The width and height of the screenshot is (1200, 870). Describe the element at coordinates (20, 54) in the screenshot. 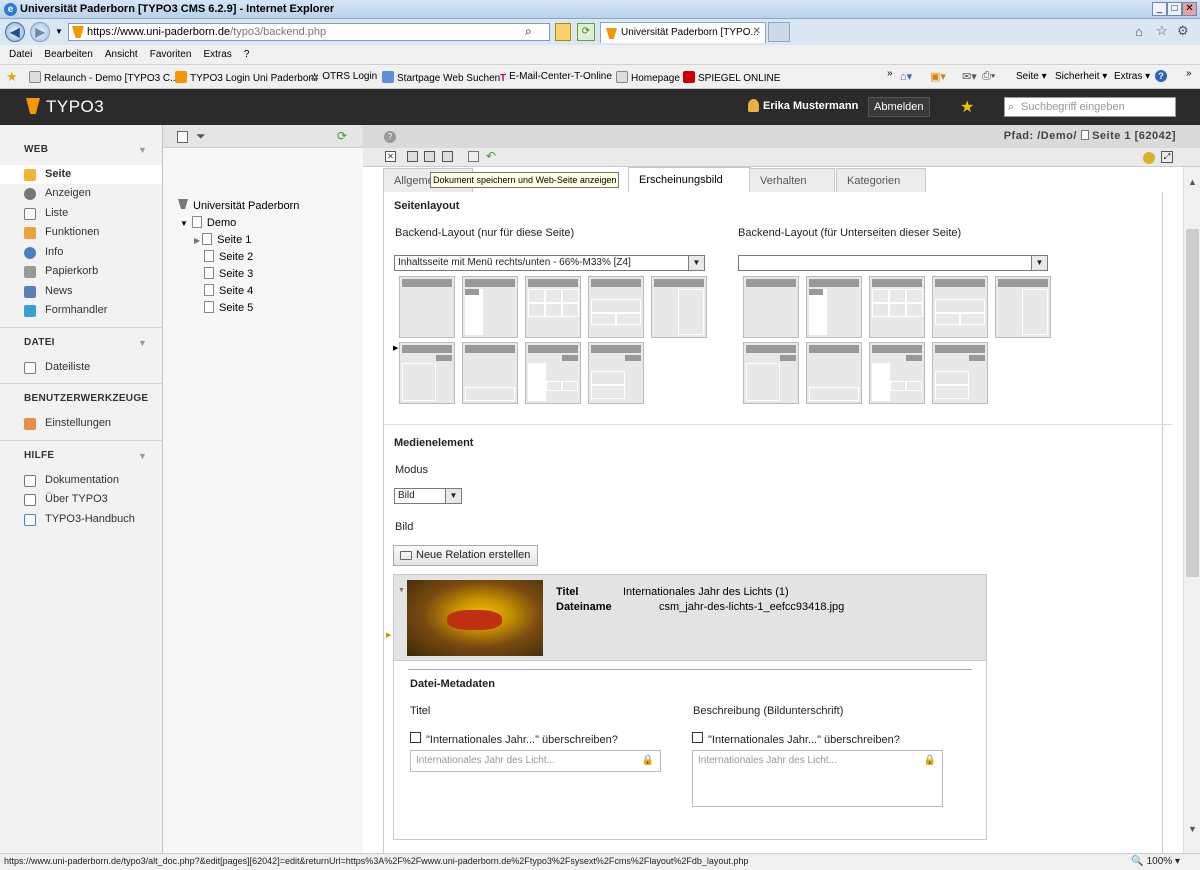

I see `menu-datei: Datei` at that location.